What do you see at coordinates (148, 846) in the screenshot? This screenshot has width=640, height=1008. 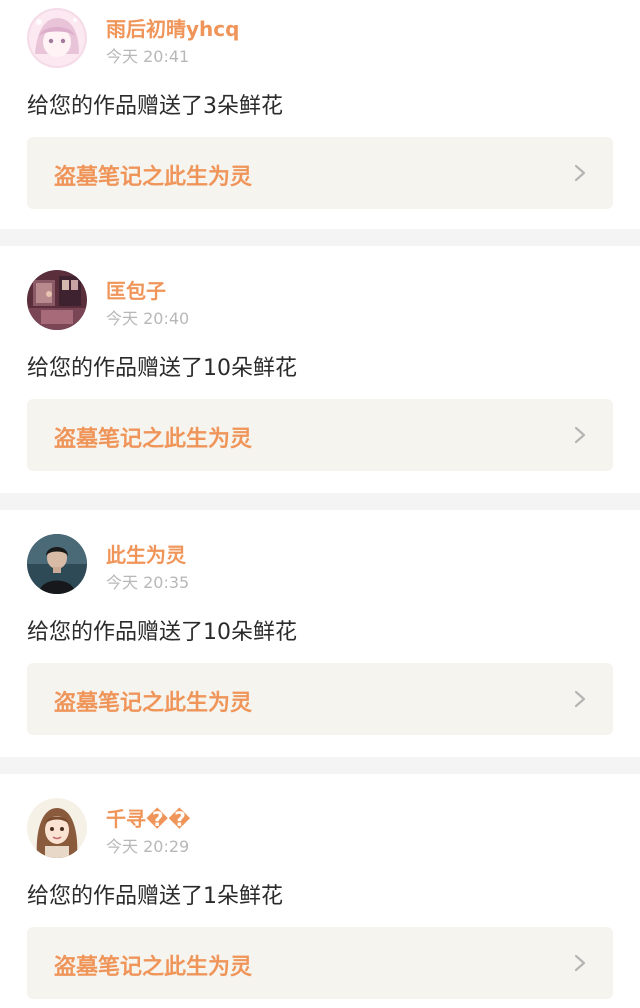 I see `timestamp: 今天 20:29` at bounding box center [148, 846].